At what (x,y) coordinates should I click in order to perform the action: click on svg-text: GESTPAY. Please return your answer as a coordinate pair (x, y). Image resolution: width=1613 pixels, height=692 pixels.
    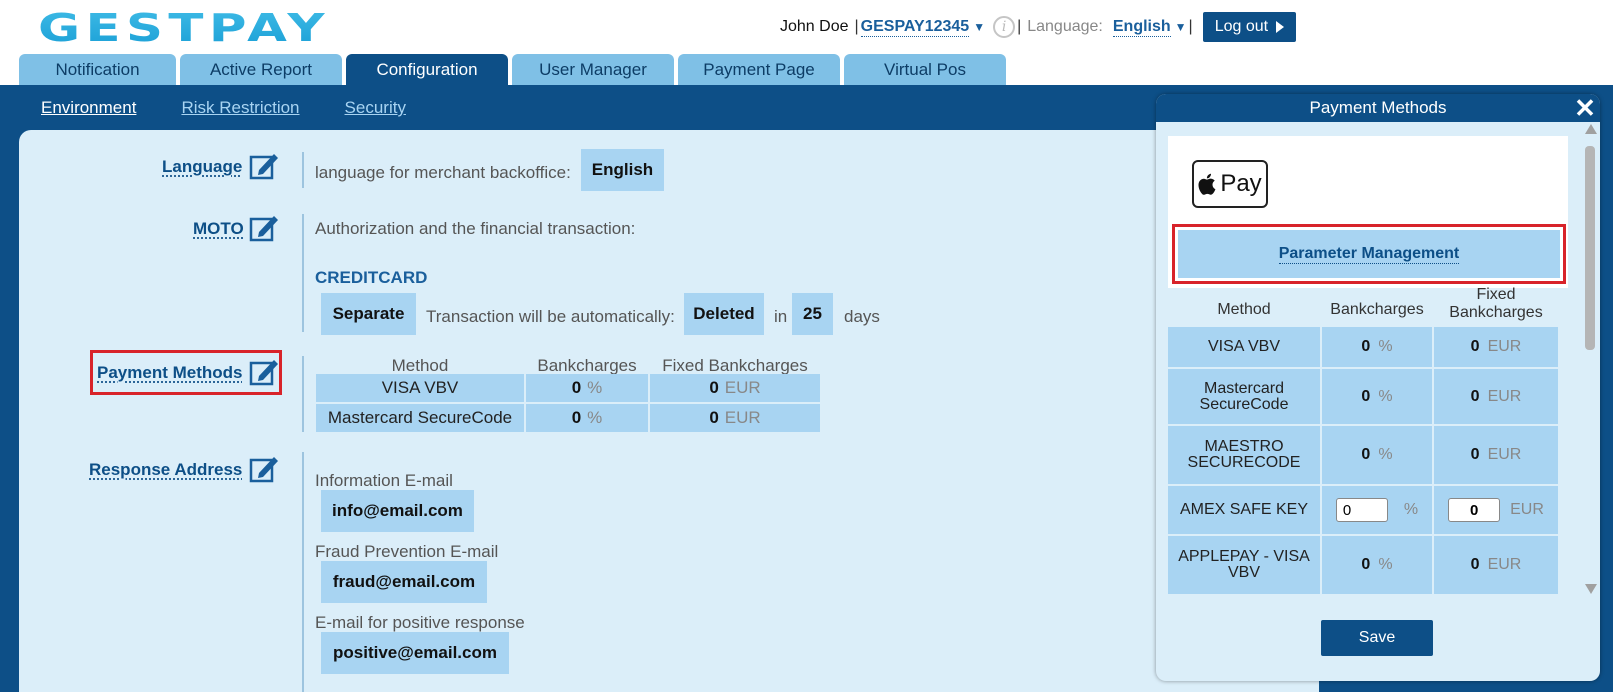
    Looking at the image, I should click on (184, 27).